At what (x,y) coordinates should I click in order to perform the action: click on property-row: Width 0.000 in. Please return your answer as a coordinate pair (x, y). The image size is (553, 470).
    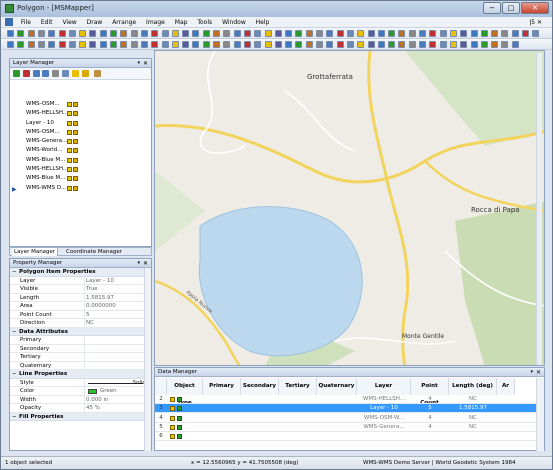
    Looking at the image, I should click on (80, 400).